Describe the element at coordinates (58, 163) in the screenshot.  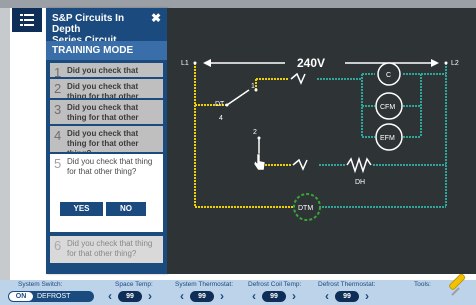
I see `step-number: 5` at that location.